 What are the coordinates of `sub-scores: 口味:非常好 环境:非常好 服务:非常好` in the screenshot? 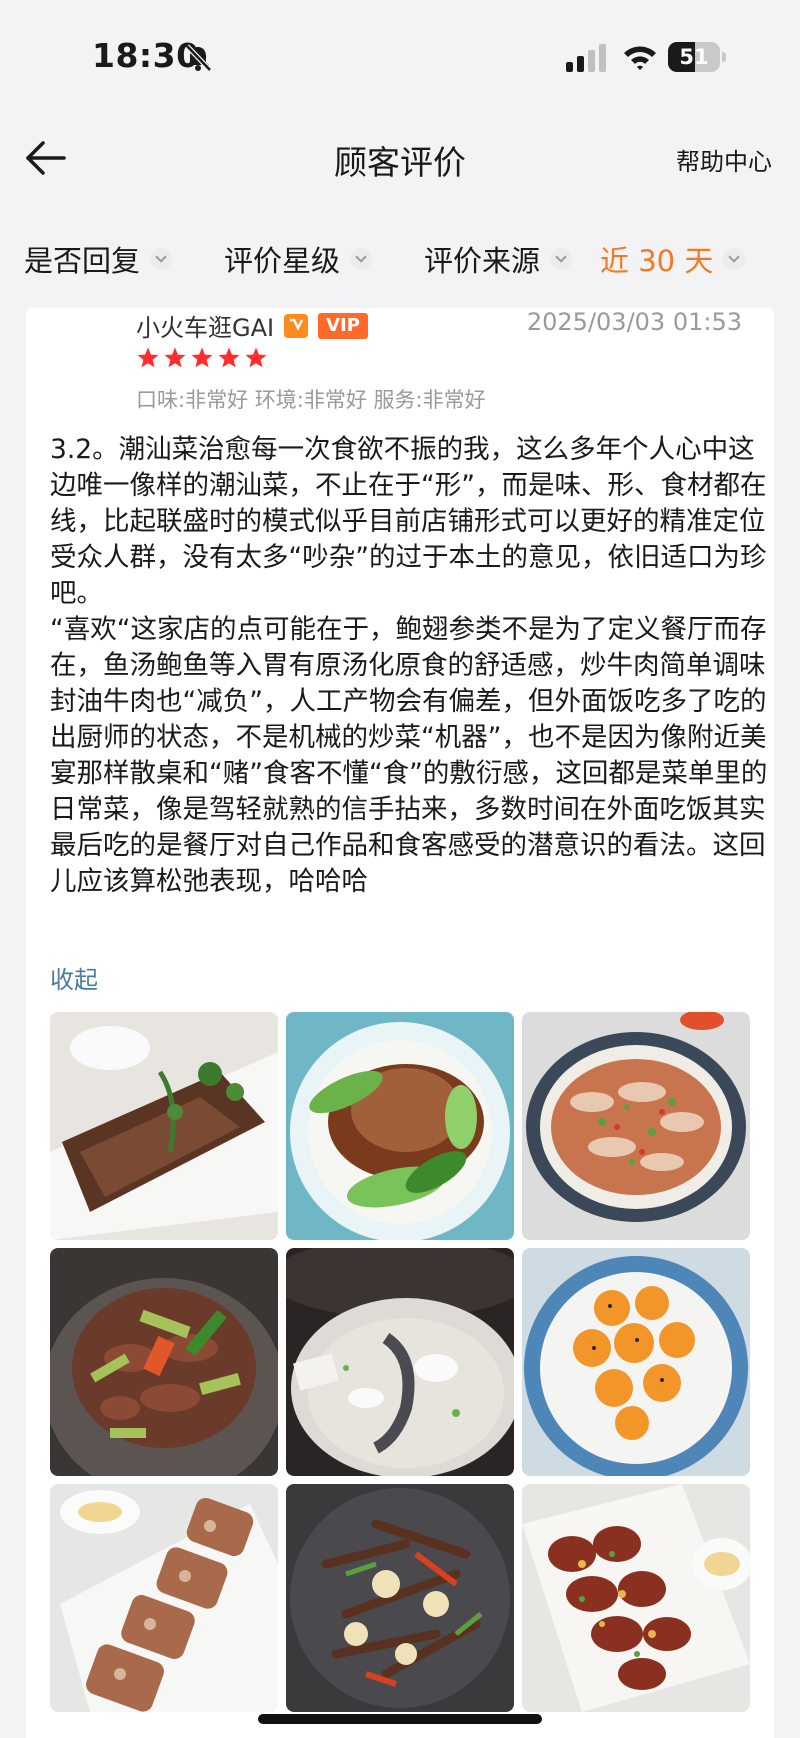 It's located at (311, 400).